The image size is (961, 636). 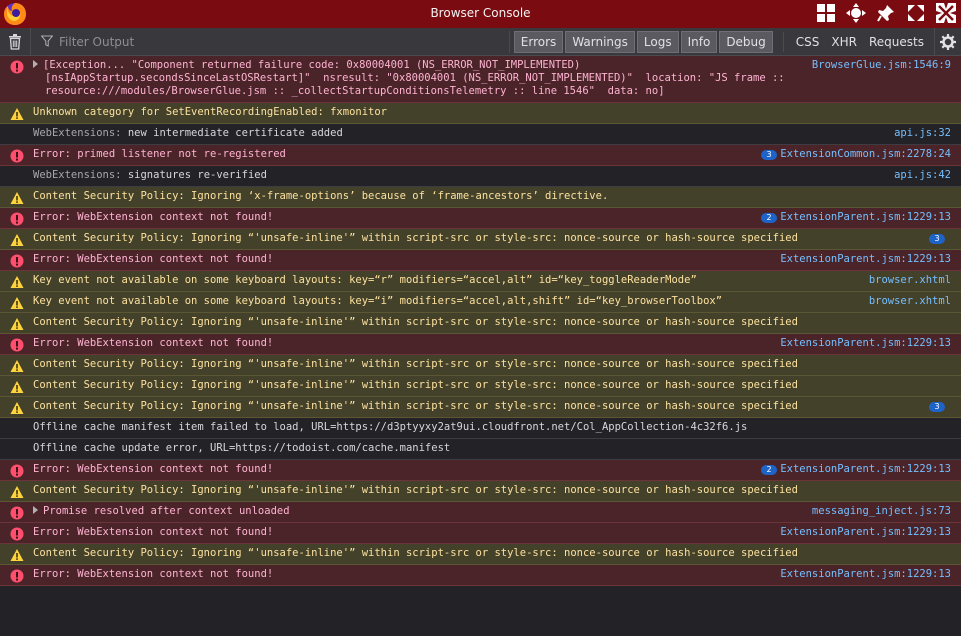 What do you see at coordinates (844, 42) in the screenshot?
I see `filter-xhr-button: XHR` at bounding box center [844, 42].